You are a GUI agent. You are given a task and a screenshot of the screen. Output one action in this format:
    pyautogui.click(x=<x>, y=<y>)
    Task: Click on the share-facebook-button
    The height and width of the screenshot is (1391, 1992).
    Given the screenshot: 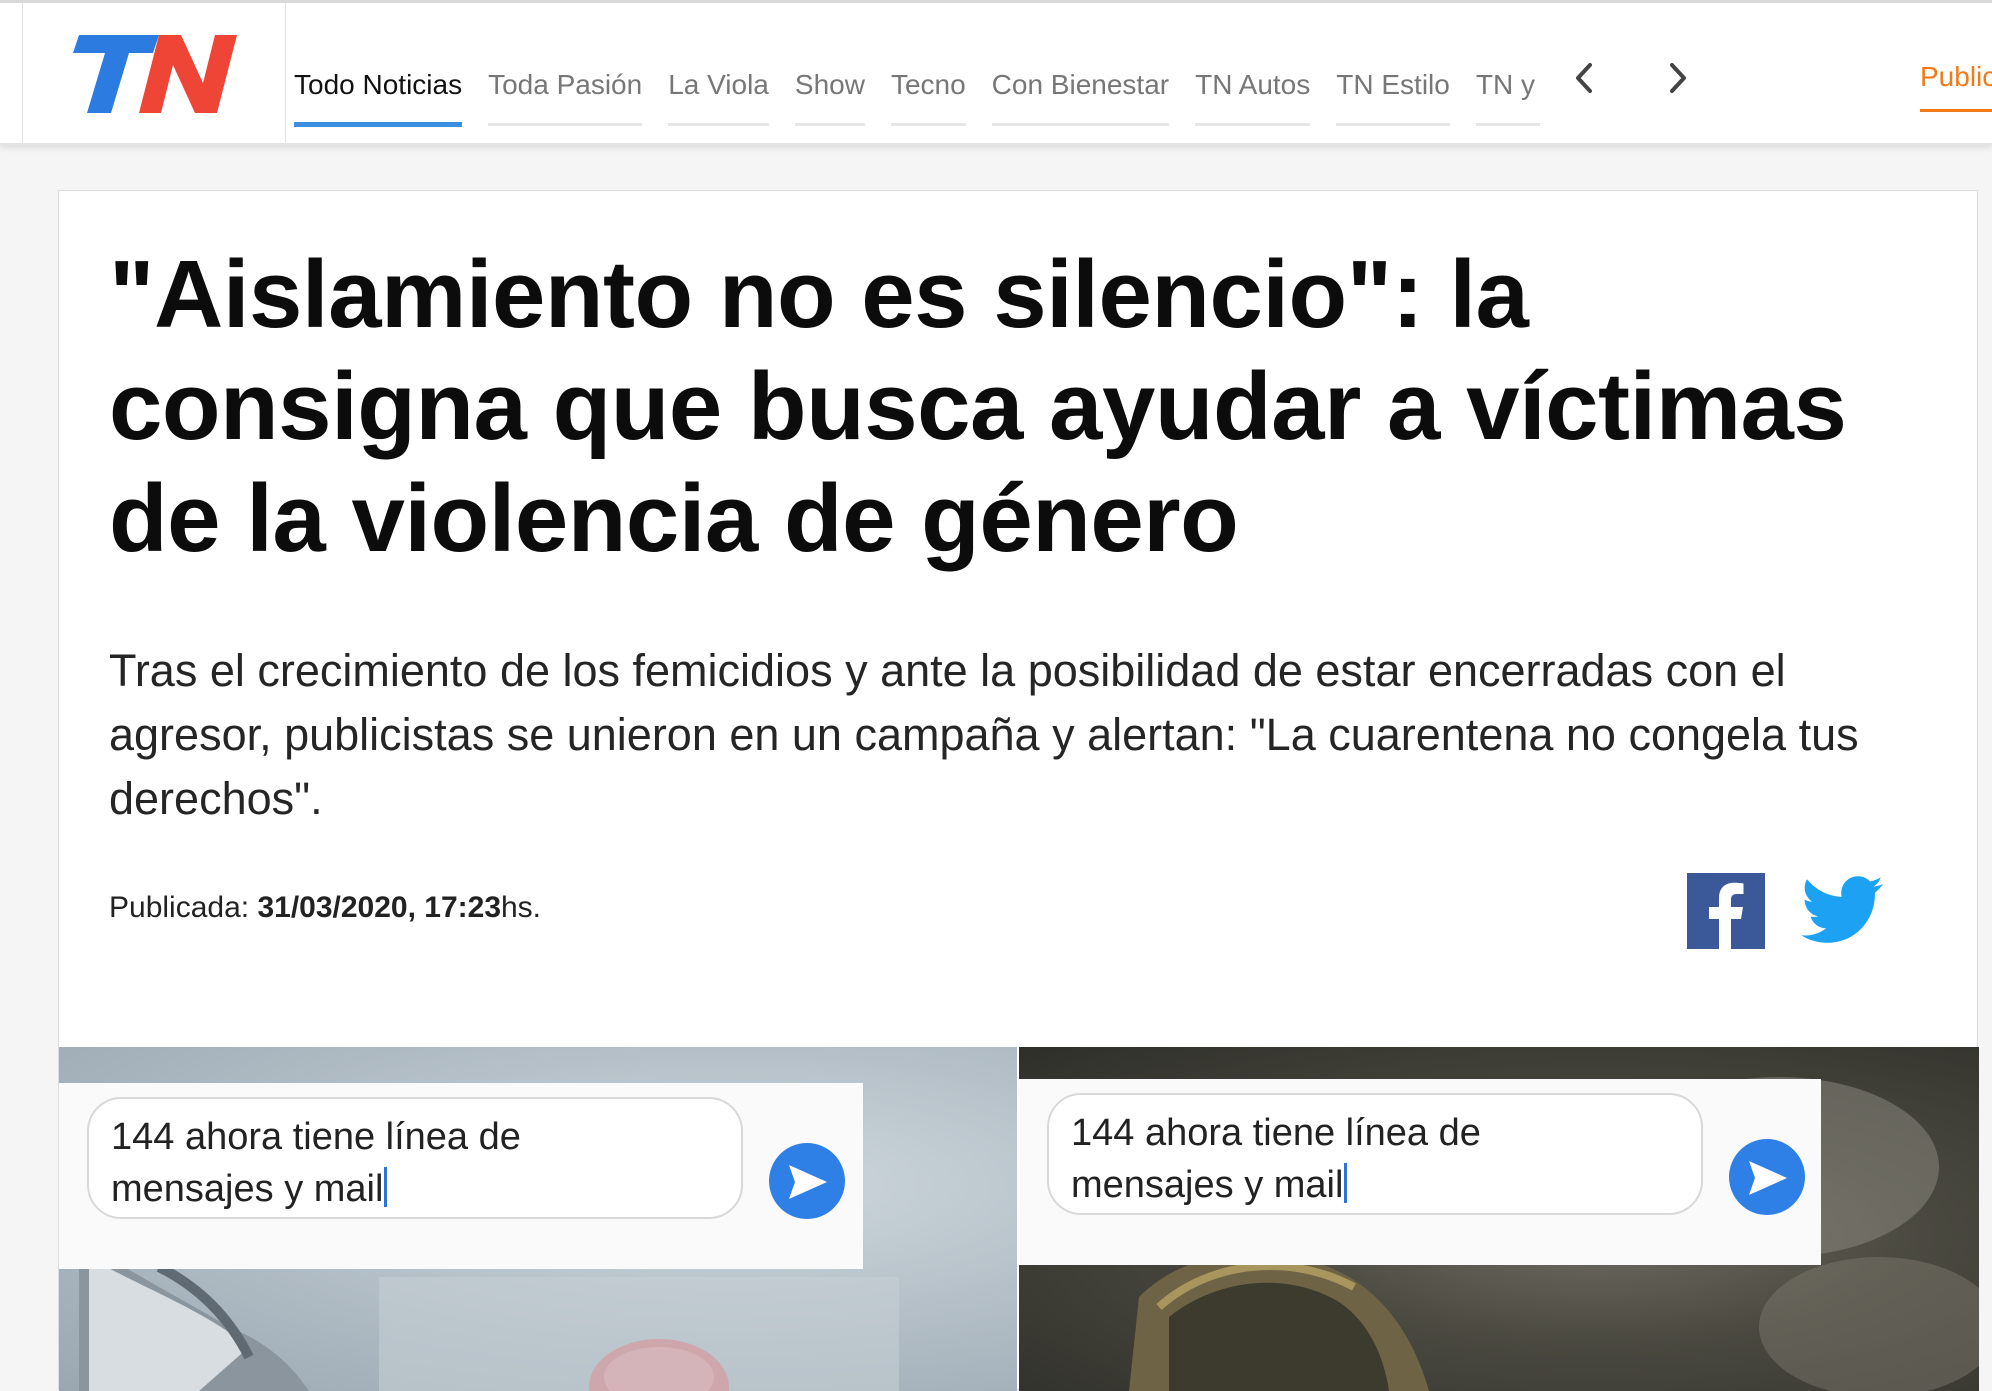 What is the action you would take?
    pyautogui.click(x=1726, y=911)
    